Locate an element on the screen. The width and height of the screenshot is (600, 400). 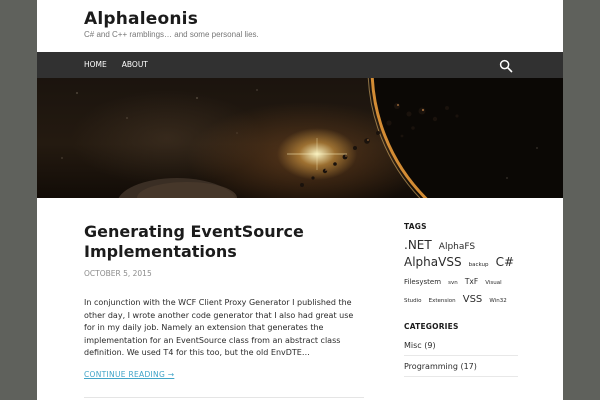
tag-link: Extension is located at coordinates (442, 301).